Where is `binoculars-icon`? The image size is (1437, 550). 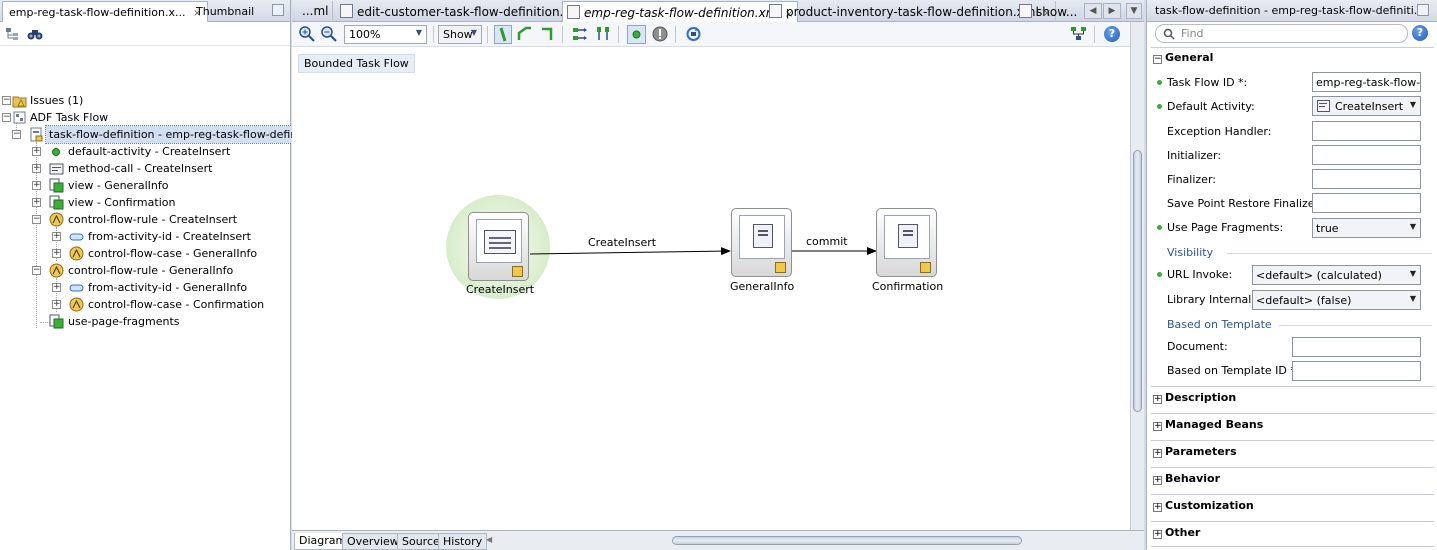
binoculars-icon is located at coordinates (35, 34).